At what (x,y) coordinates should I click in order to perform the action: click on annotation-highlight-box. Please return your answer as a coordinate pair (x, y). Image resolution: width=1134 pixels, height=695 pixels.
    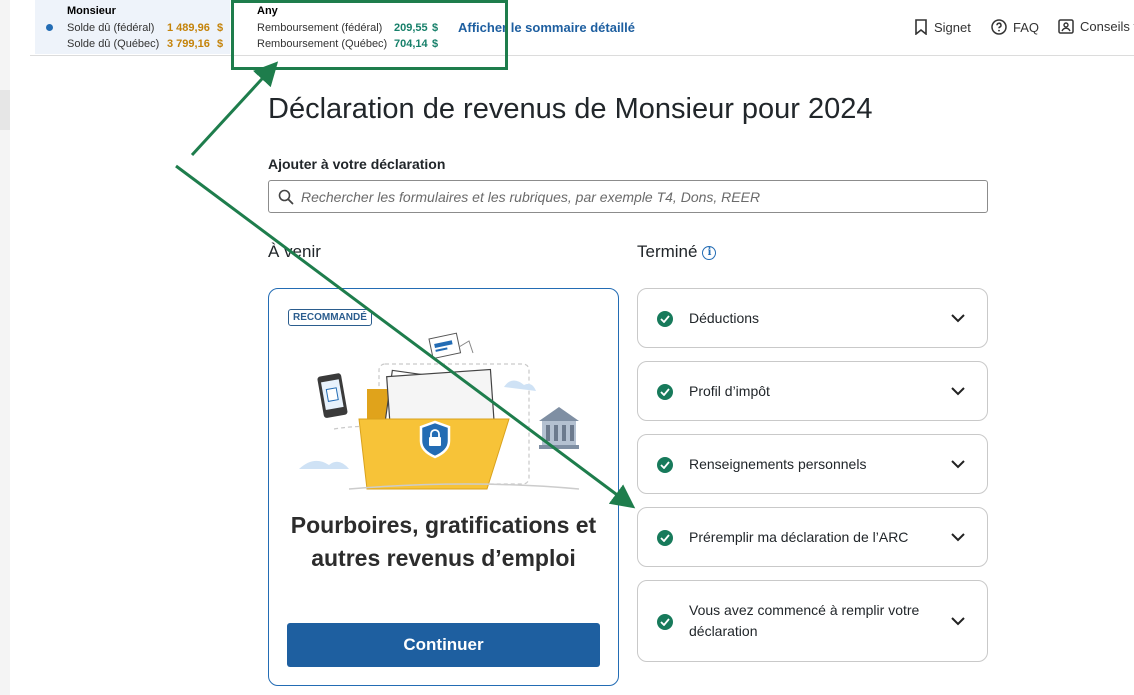
    Looking at the image, I should click on (369, 35).